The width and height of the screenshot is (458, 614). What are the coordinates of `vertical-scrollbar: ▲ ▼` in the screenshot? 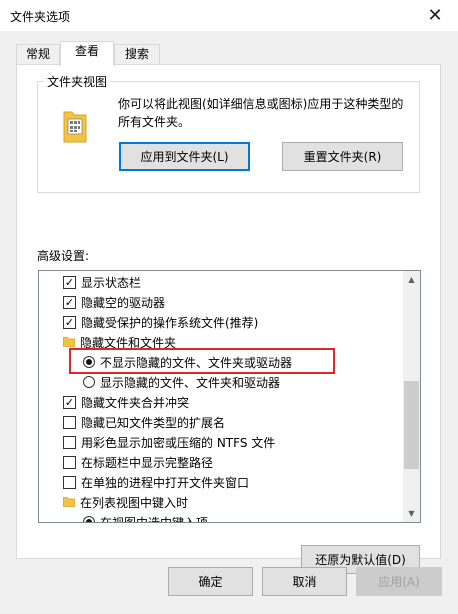 It's located at (411, 396).